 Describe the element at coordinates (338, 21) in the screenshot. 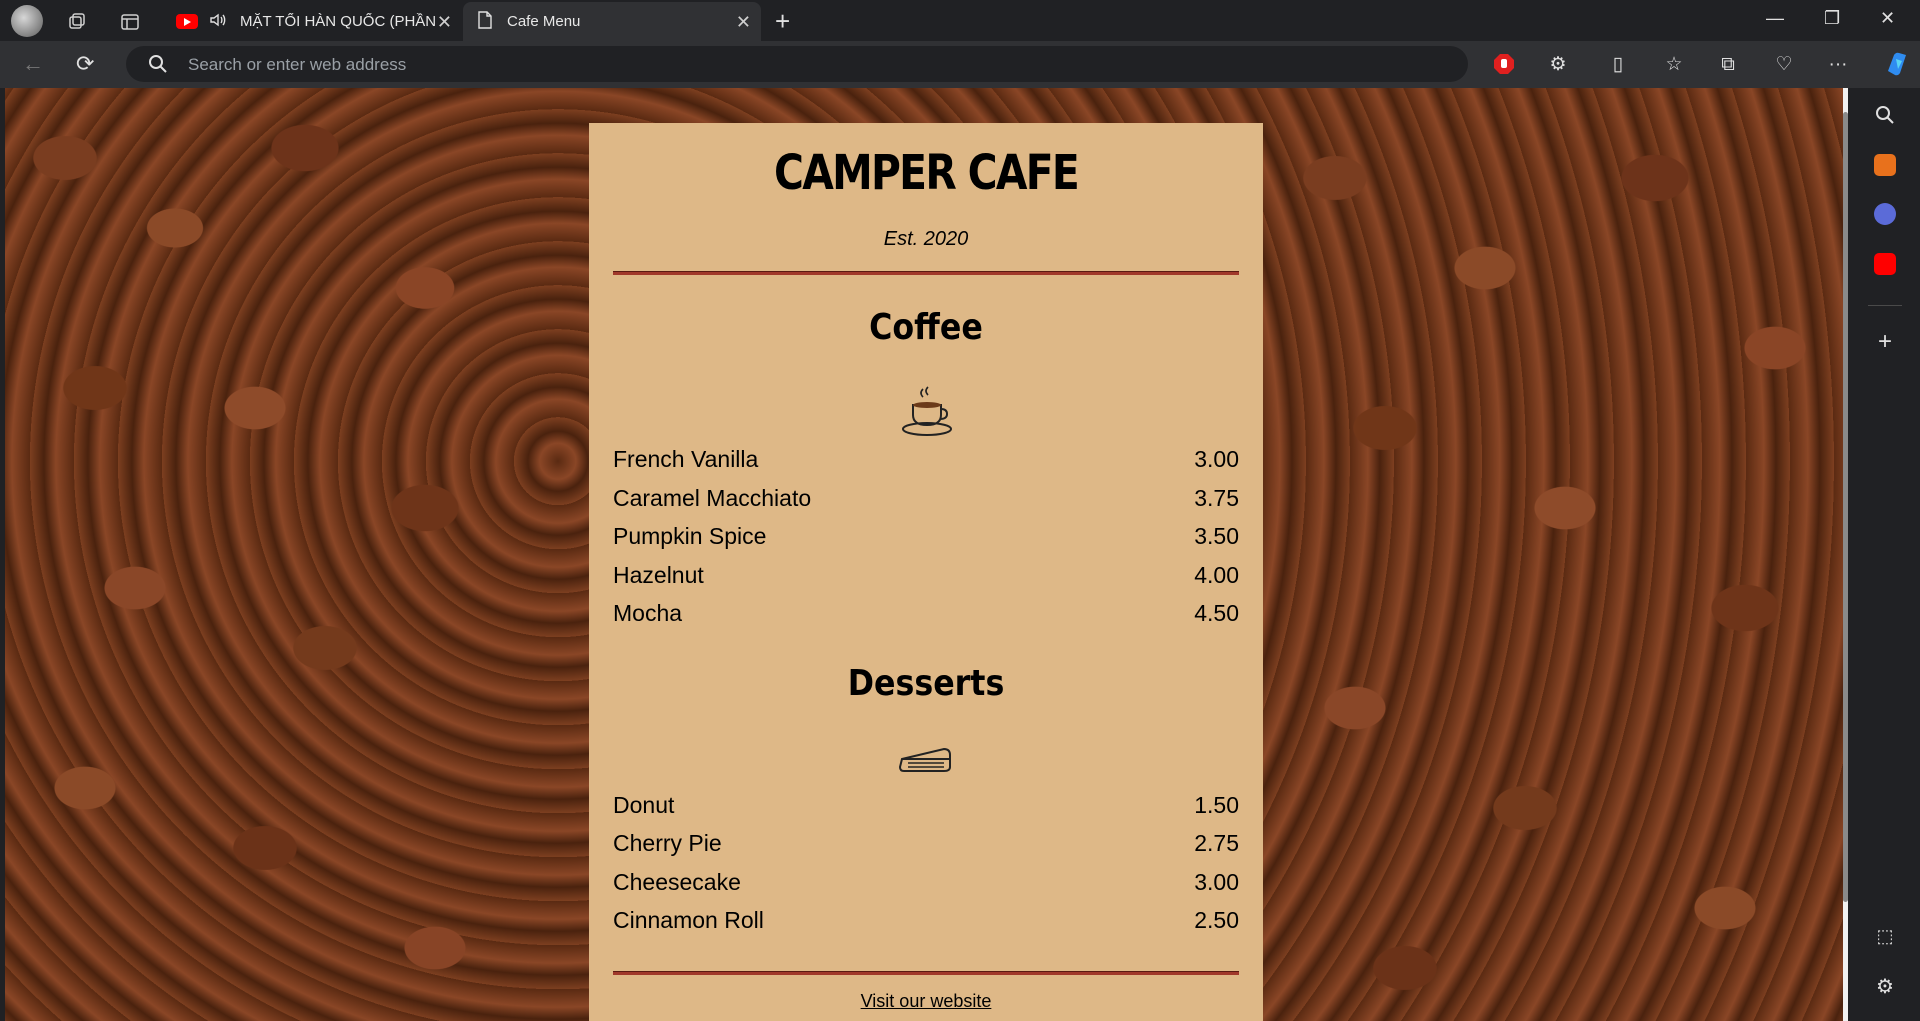

I see `tab-title: MẶT TỐI HÀN QUỐC (PHẦN` at that location.